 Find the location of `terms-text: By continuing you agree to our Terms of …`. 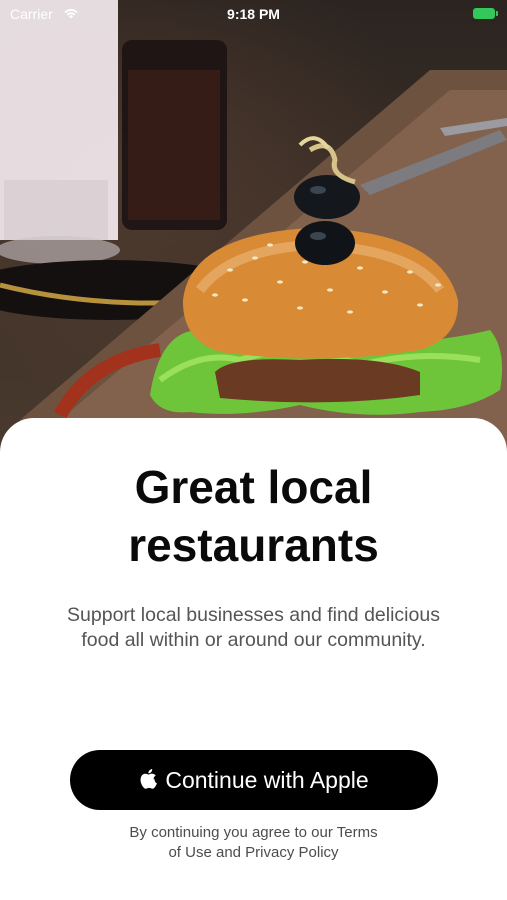

terms-text: By continuing you agree to our Terms of … is located at coordinates (253, 843).